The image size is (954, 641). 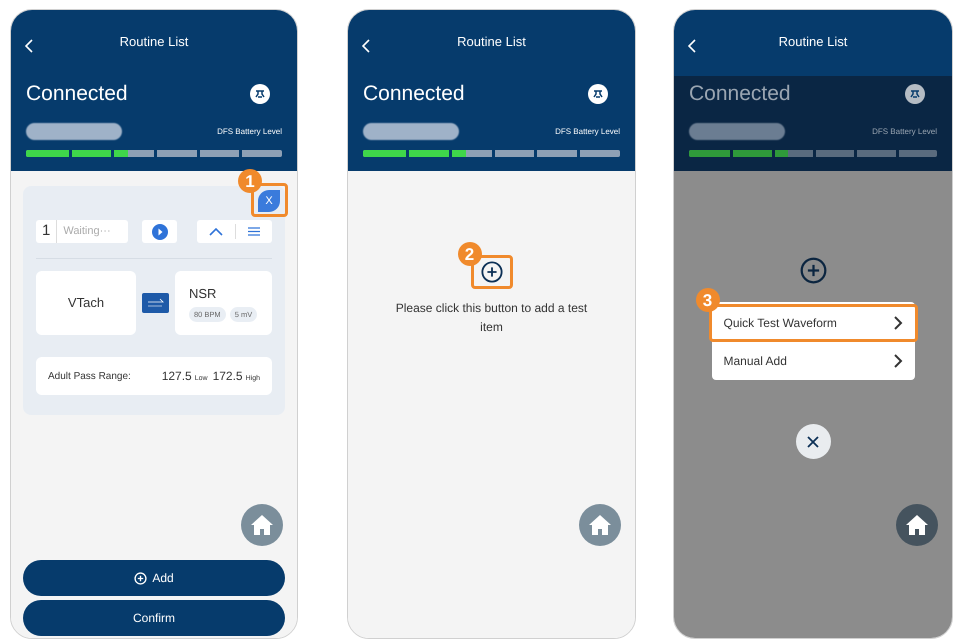 I want to click on convert-icon, so click(x=155, y=303).